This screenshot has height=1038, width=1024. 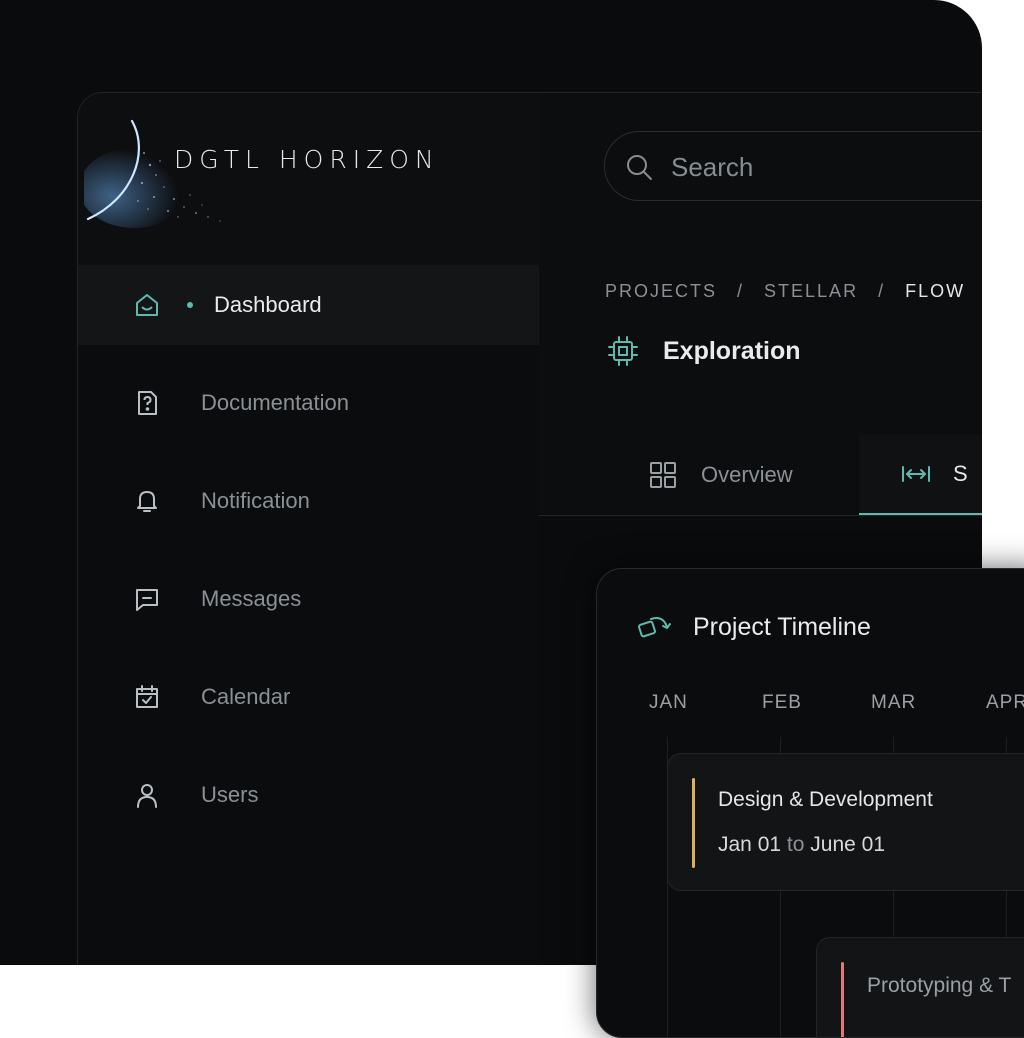 I want to click on task-dates: Jan 01 to June 01, so click(x=801, y=845).